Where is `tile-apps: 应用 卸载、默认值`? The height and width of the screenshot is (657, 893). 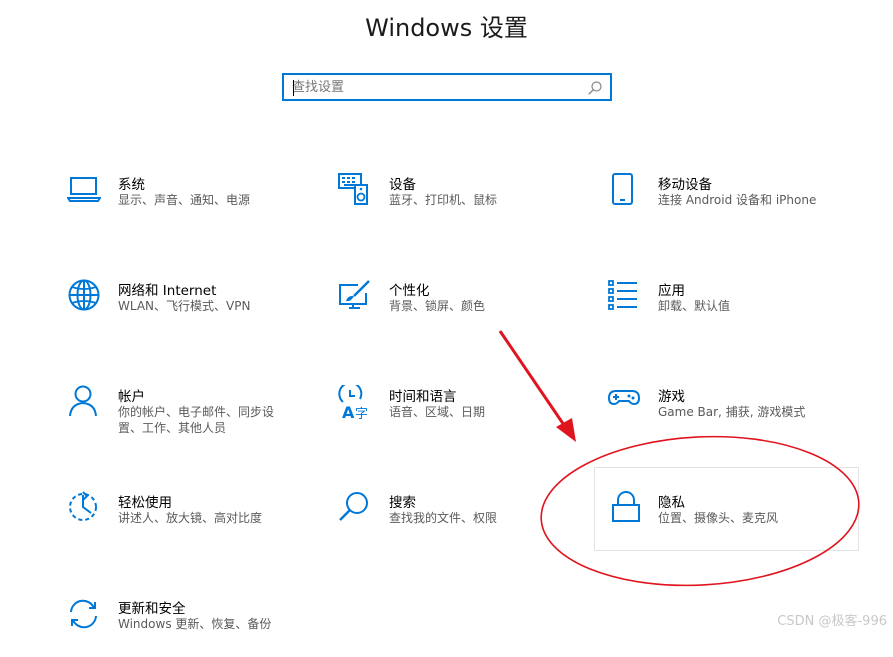 tile-apps: 应用 卸载、默认值 is located at coordinates (722, 309).